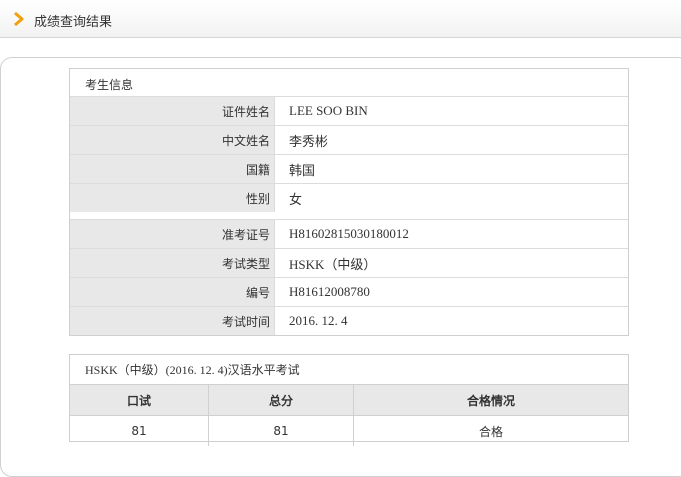 The width and height of the screenshot is (681, 477). What do you see at coordinates (451, 111) in the screenshot?
I see `field-value: LEE SOO BIN` at bounding box center [451, 111].